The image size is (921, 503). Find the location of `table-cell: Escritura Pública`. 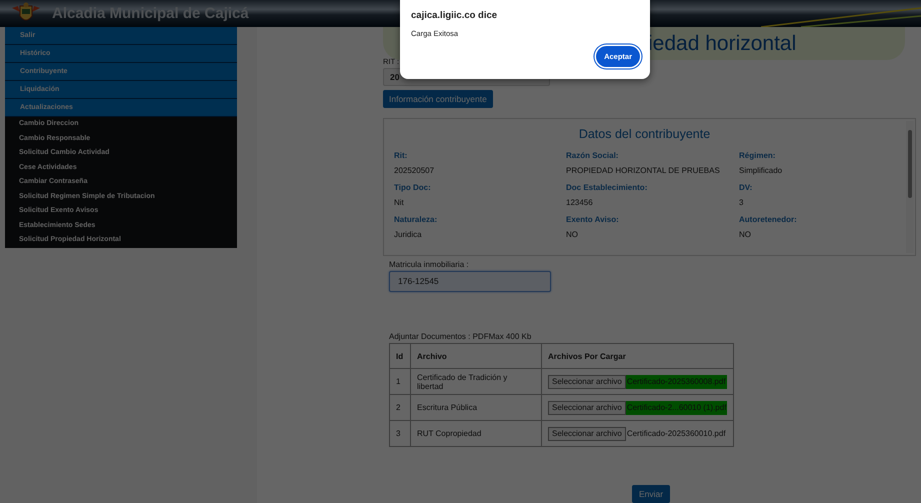

table-cell: Escritura Pública is located at coordinates (476, 407).